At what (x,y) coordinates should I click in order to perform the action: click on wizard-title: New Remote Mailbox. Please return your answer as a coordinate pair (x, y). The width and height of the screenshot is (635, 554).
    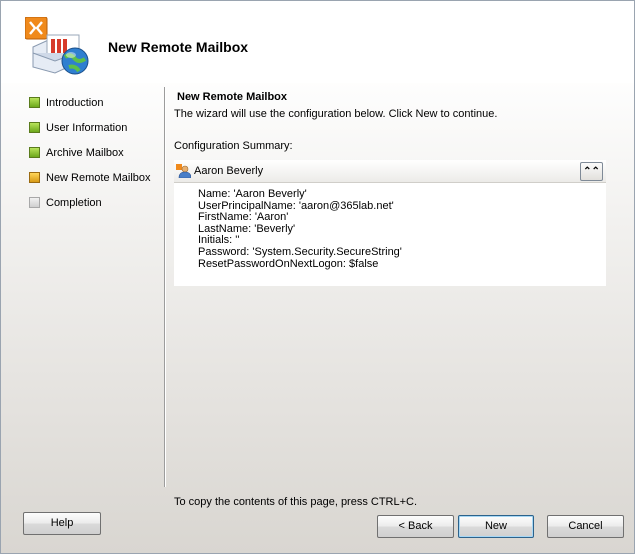
    Looking at the image, I should click on (178, 47).